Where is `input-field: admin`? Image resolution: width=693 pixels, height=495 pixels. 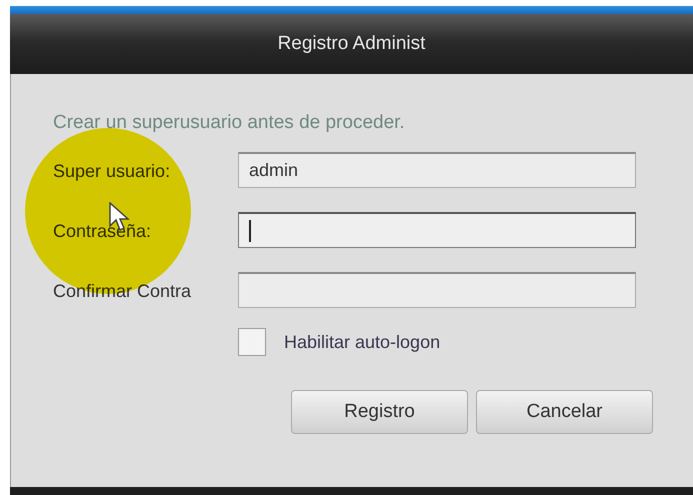
input-field: admin is located at coordinates (437, 170).